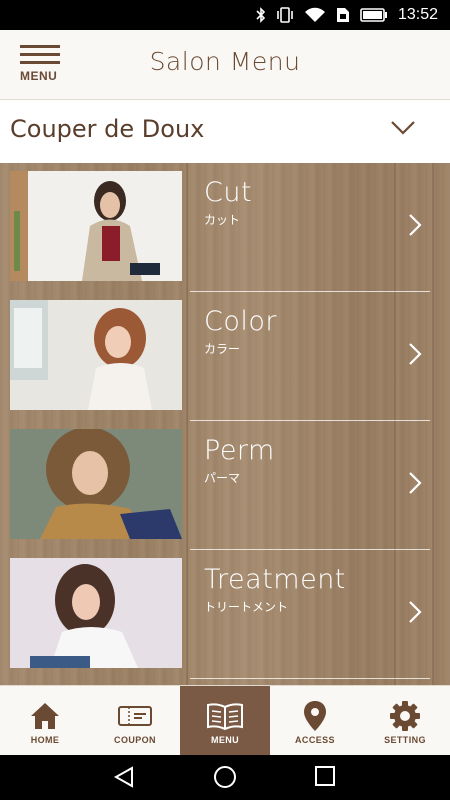  What do you see at coordinates (405, 740) in the screenshot?
I see `nav-label: SETTING` at bounding box center [405, 740].